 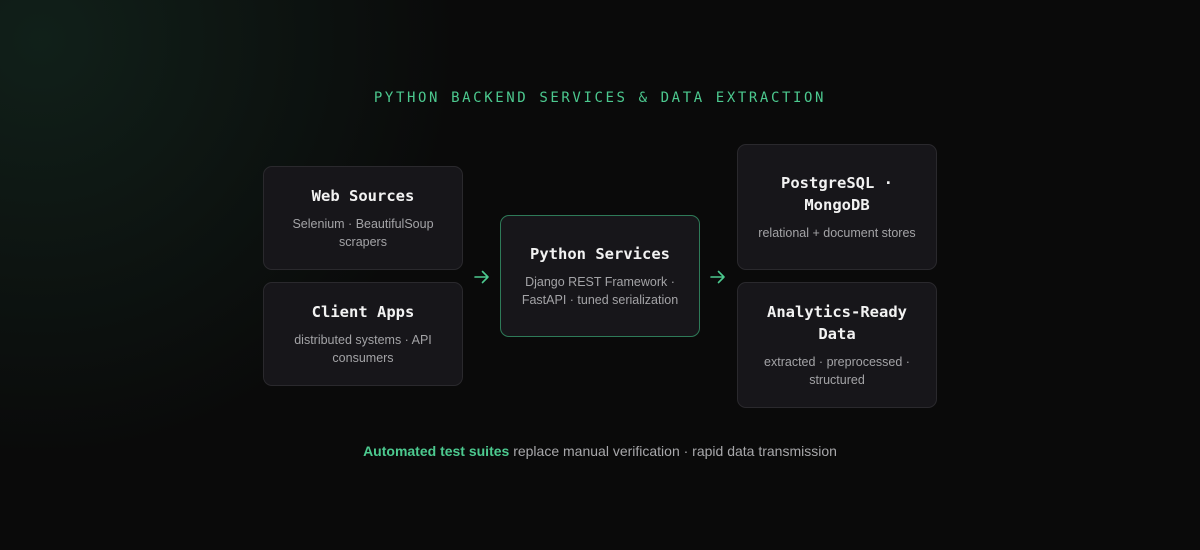 What do you see at coordinates (363, 233) in the screenshot?
I see `node-web-sources-subtitle: Selenium · BeautifulSoup scrapers` at bounding box center [363, 233].